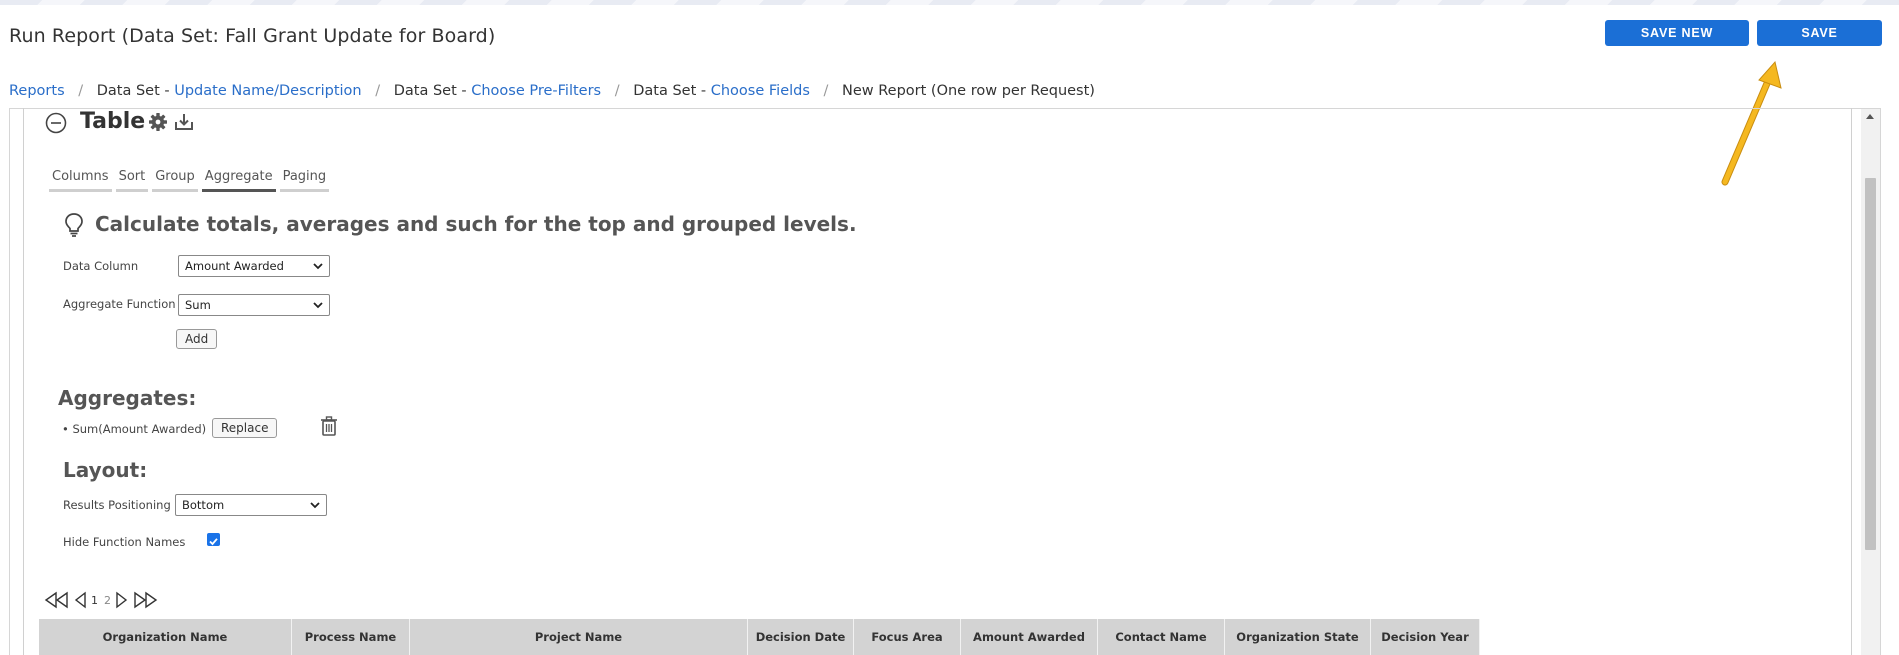 This screenshot has width=1899, height=655. Describe the element at coordinates (1870, 116) in the screenshot. I see `scroll-up-arrow-icon` at that location.